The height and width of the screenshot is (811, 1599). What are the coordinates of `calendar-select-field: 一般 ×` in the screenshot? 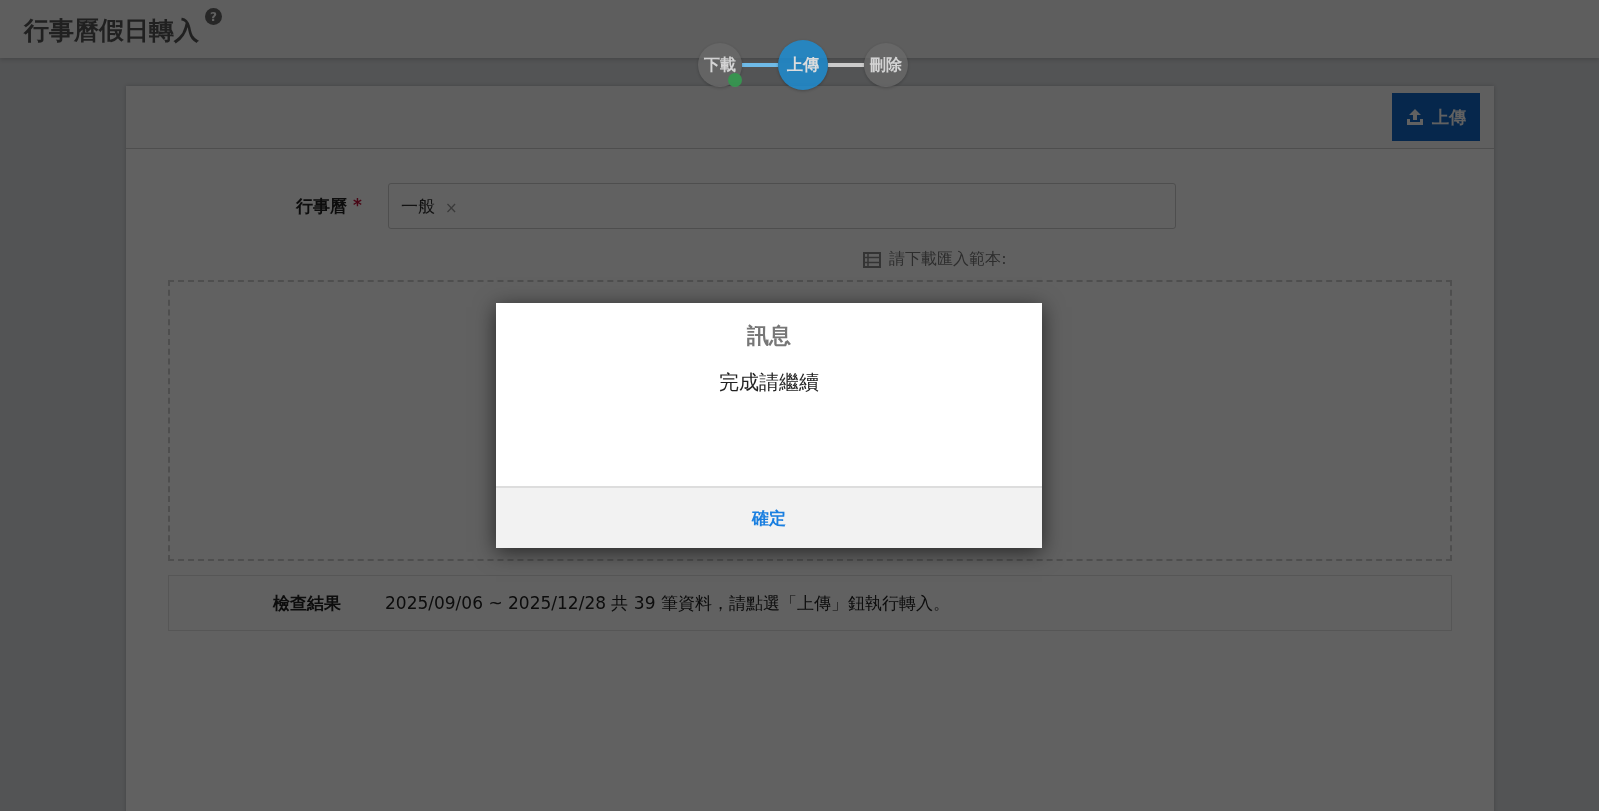 It's located at (782, 206).